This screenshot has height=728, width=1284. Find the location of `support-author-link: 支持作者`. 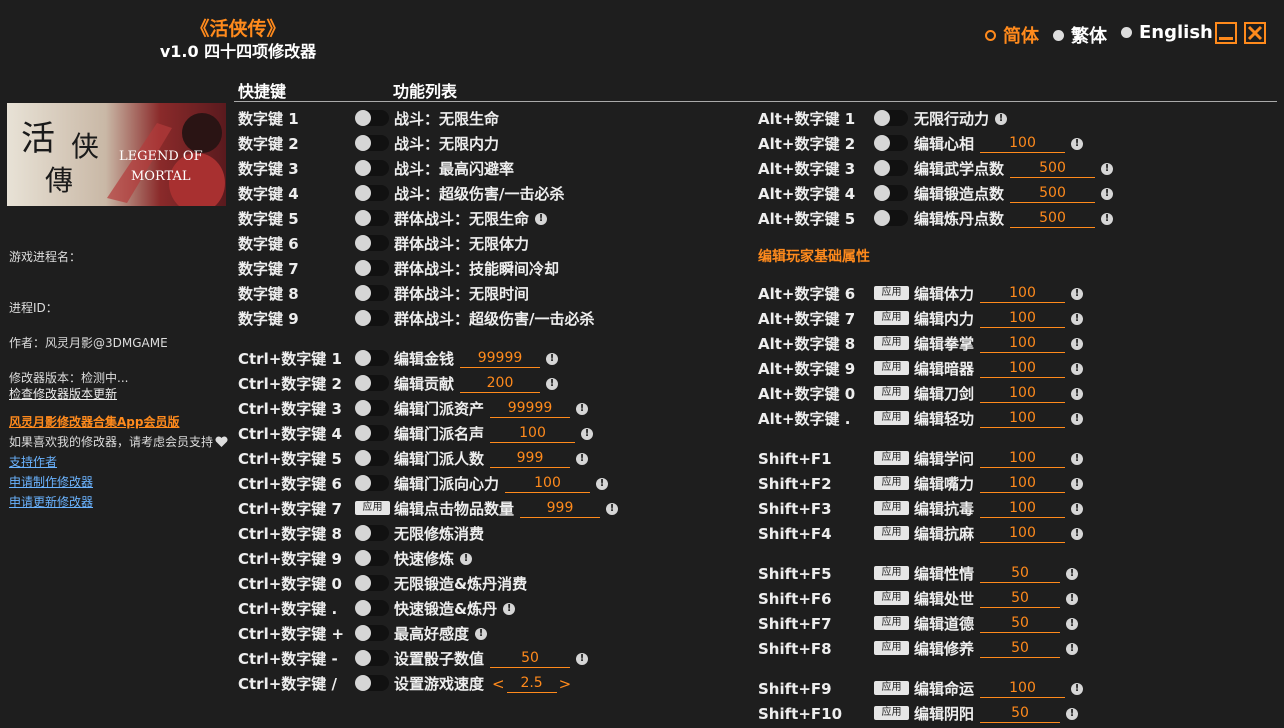

support-author-link: 支持作者 is located at coordinates (33, 461).